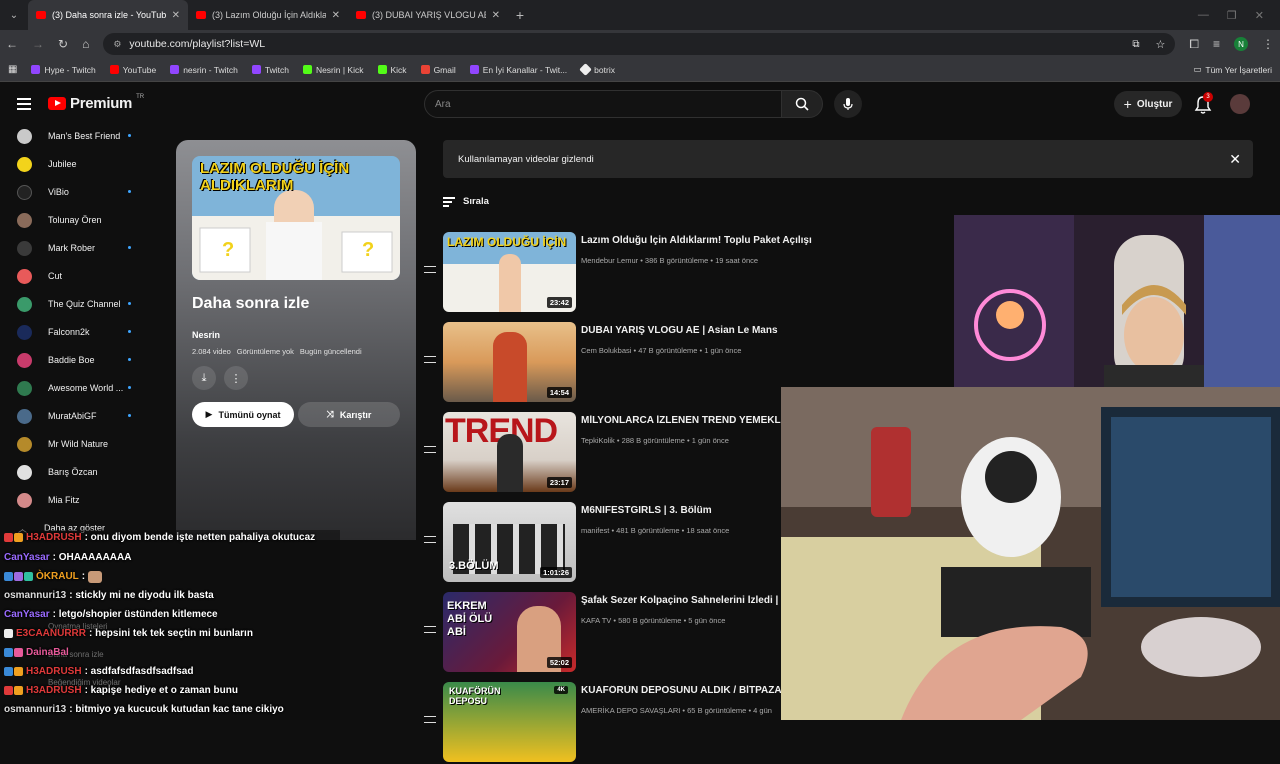 Image resolution: width=1280 pixels, height=764 pixels. Describe the element at coordinates (85, 44) in the screenshot. I see `home-icon: ⌂` at that location.